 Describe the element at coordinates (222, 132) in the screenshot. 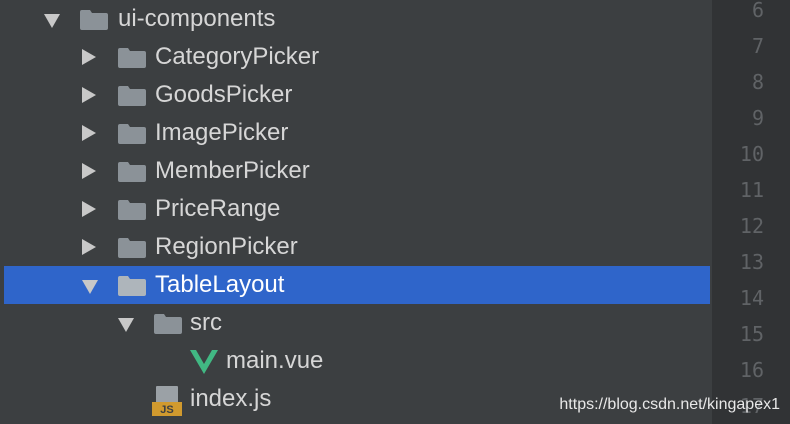

I see `tree-item-label: ImagePicker` at that location.